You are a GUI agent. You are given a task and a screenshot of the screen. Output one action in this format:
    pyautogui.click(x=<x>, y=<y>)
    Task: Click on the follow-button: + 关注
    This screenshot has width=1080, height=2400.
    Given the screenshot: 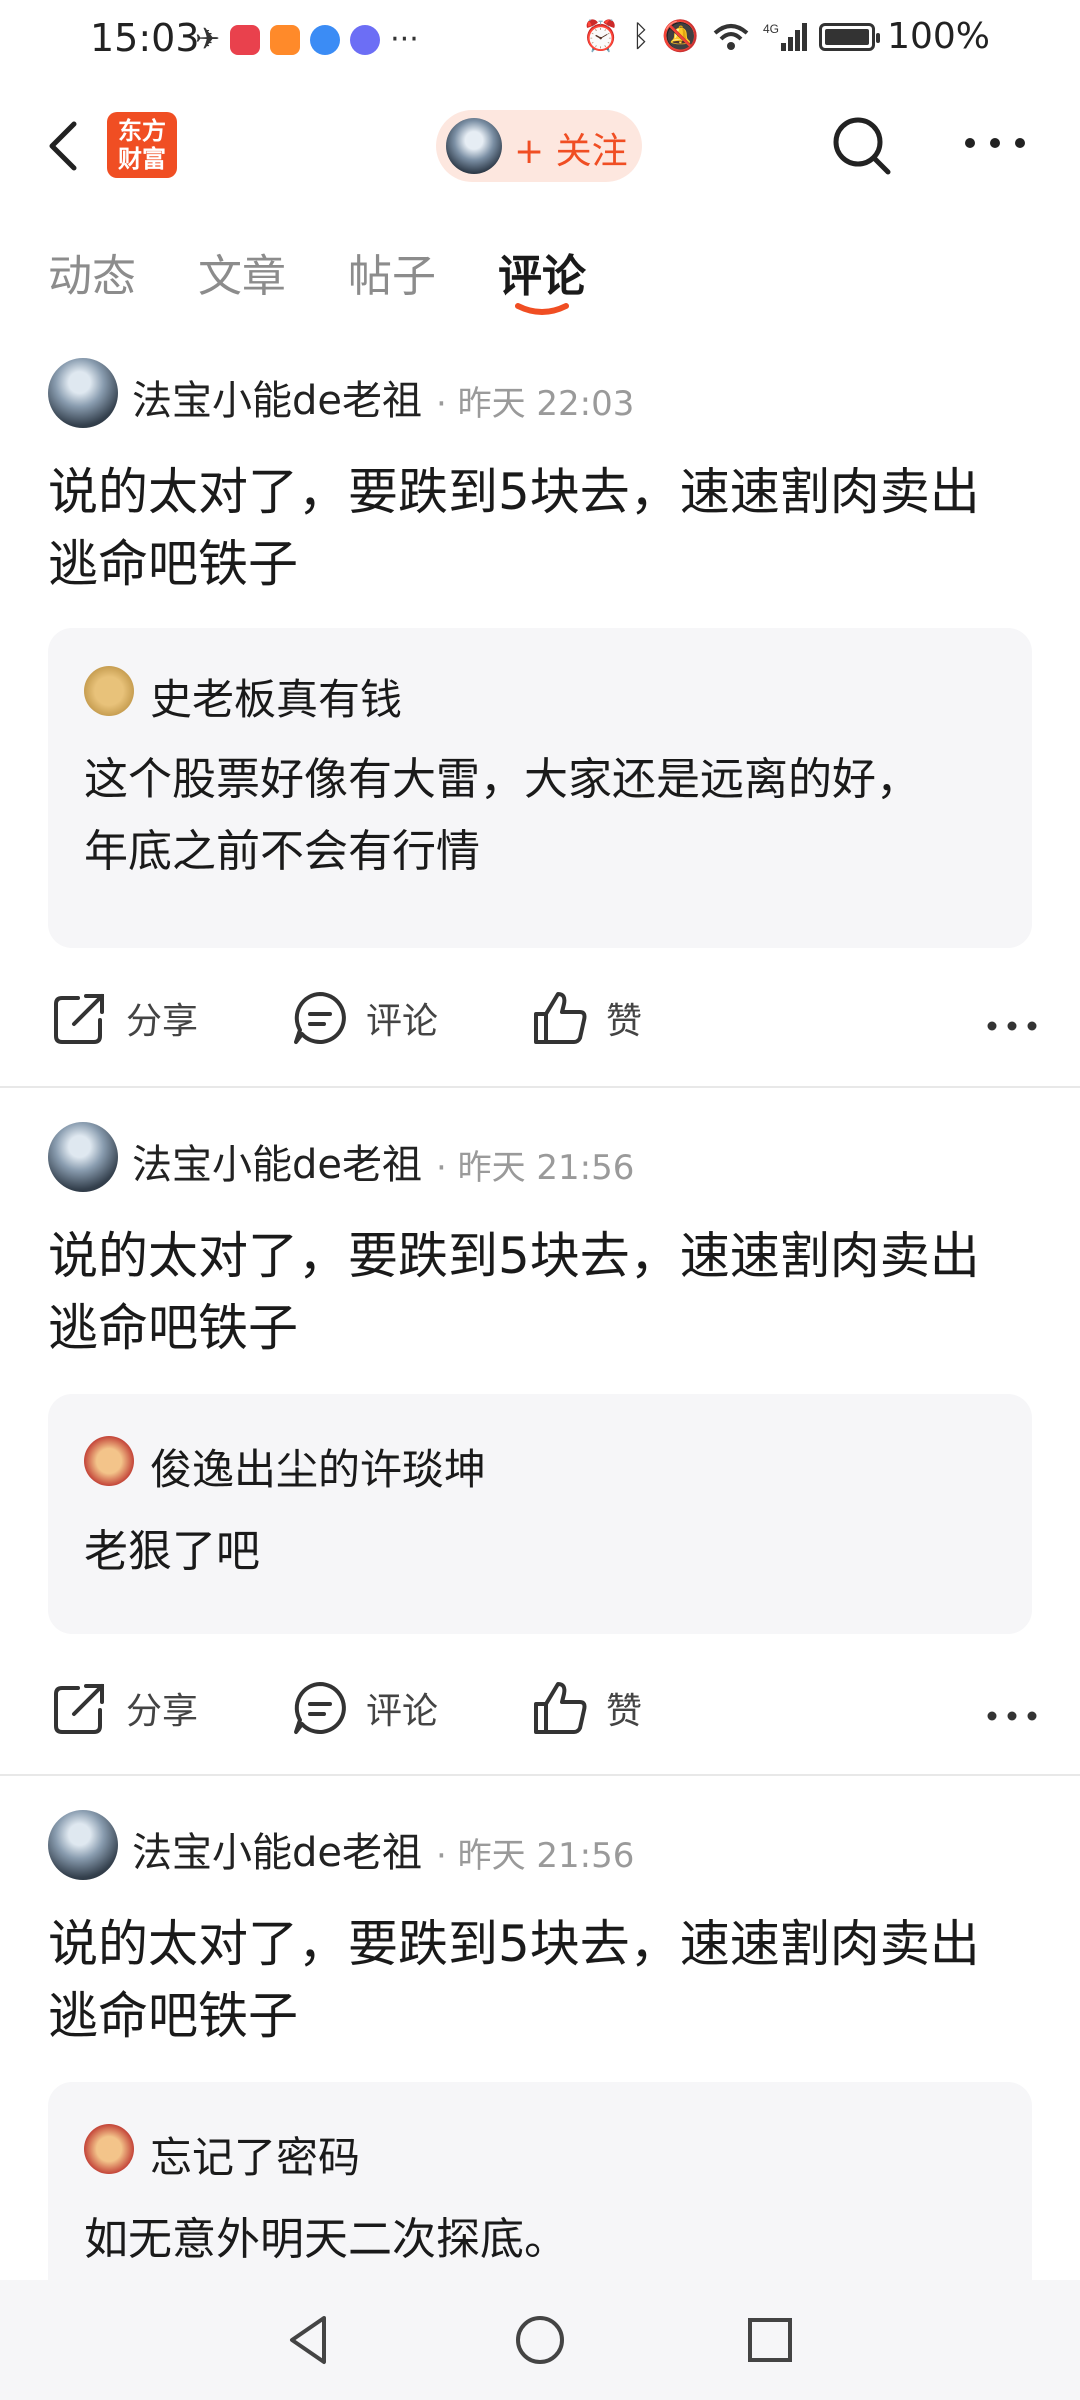 What is the action you would take?
    pyautogui.click(x=539, y=146)
    